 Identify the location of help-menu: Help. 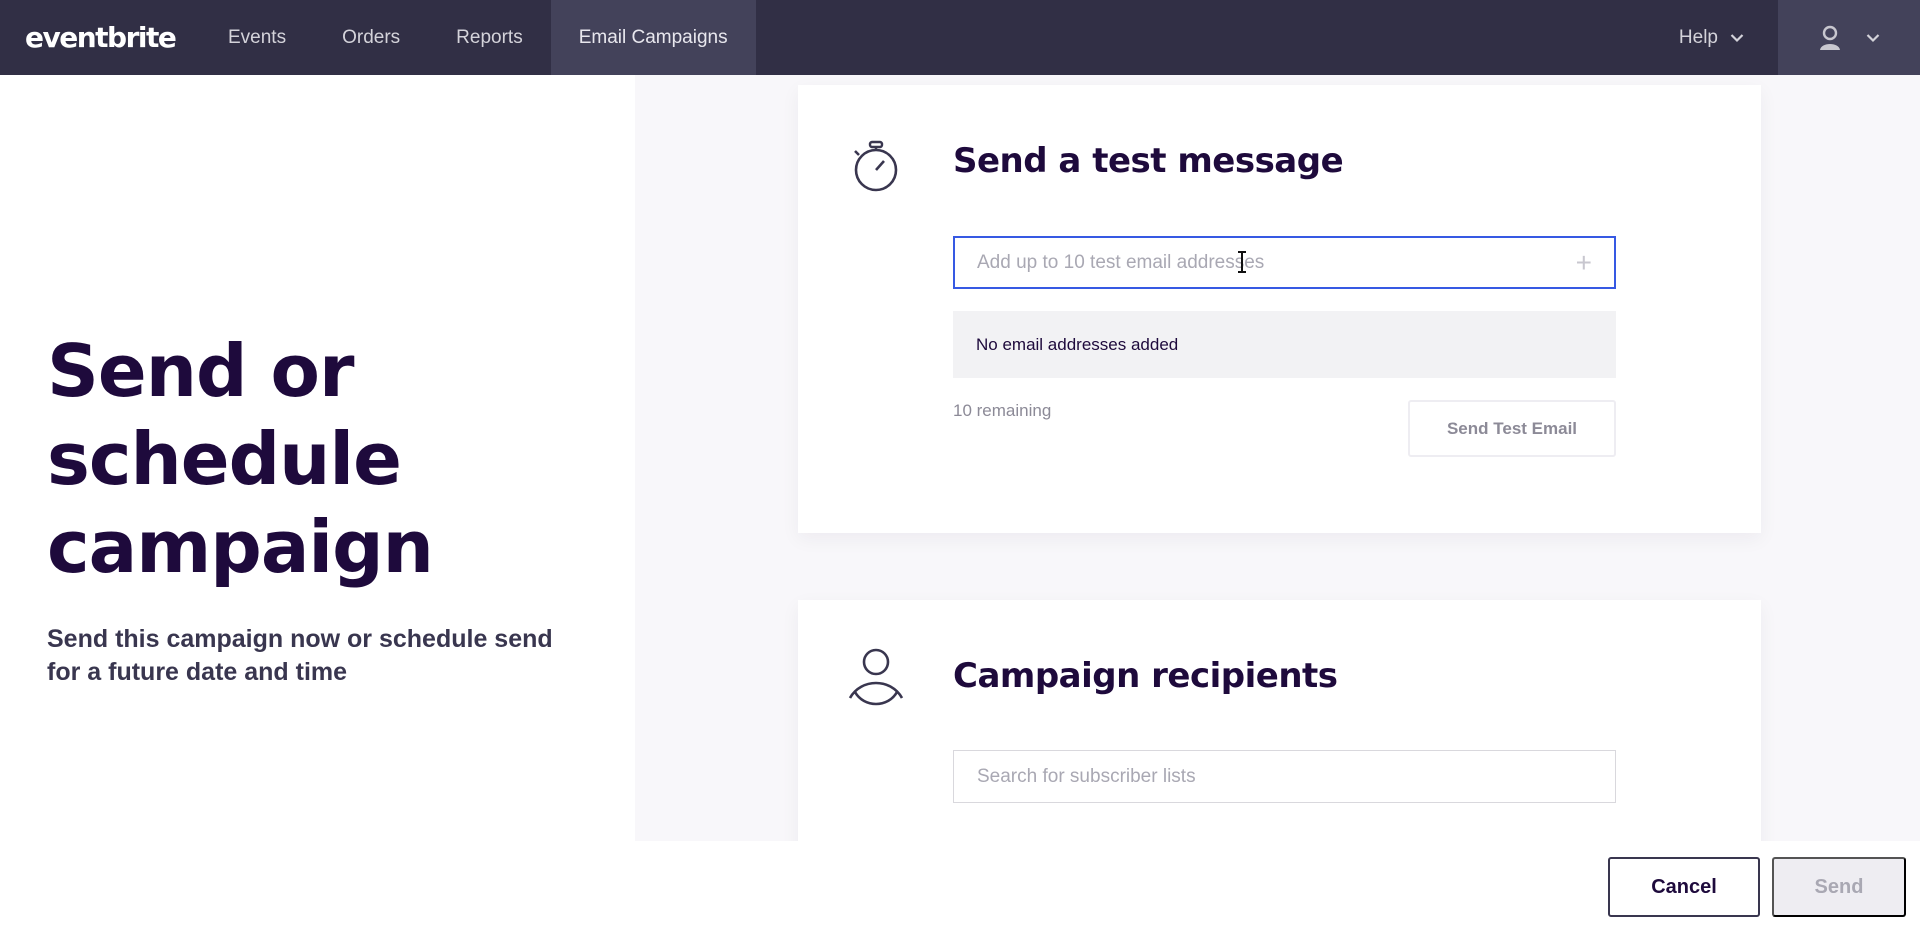
(1711, 37).